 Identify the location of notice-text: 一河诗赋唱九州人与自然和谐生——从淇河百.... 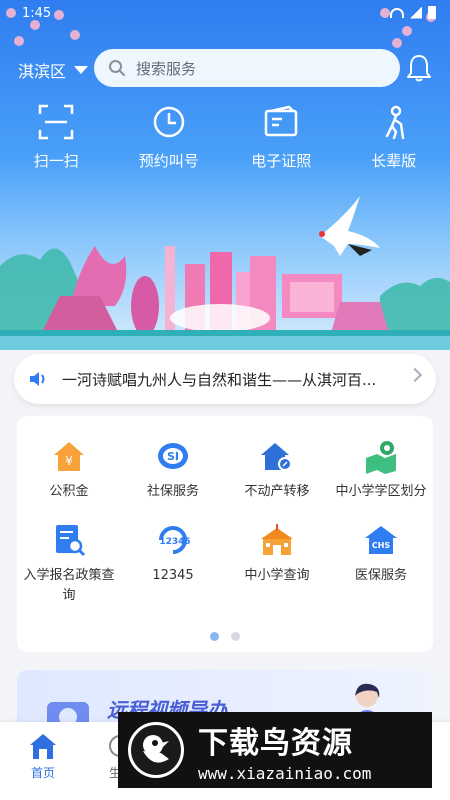
(219, 379).